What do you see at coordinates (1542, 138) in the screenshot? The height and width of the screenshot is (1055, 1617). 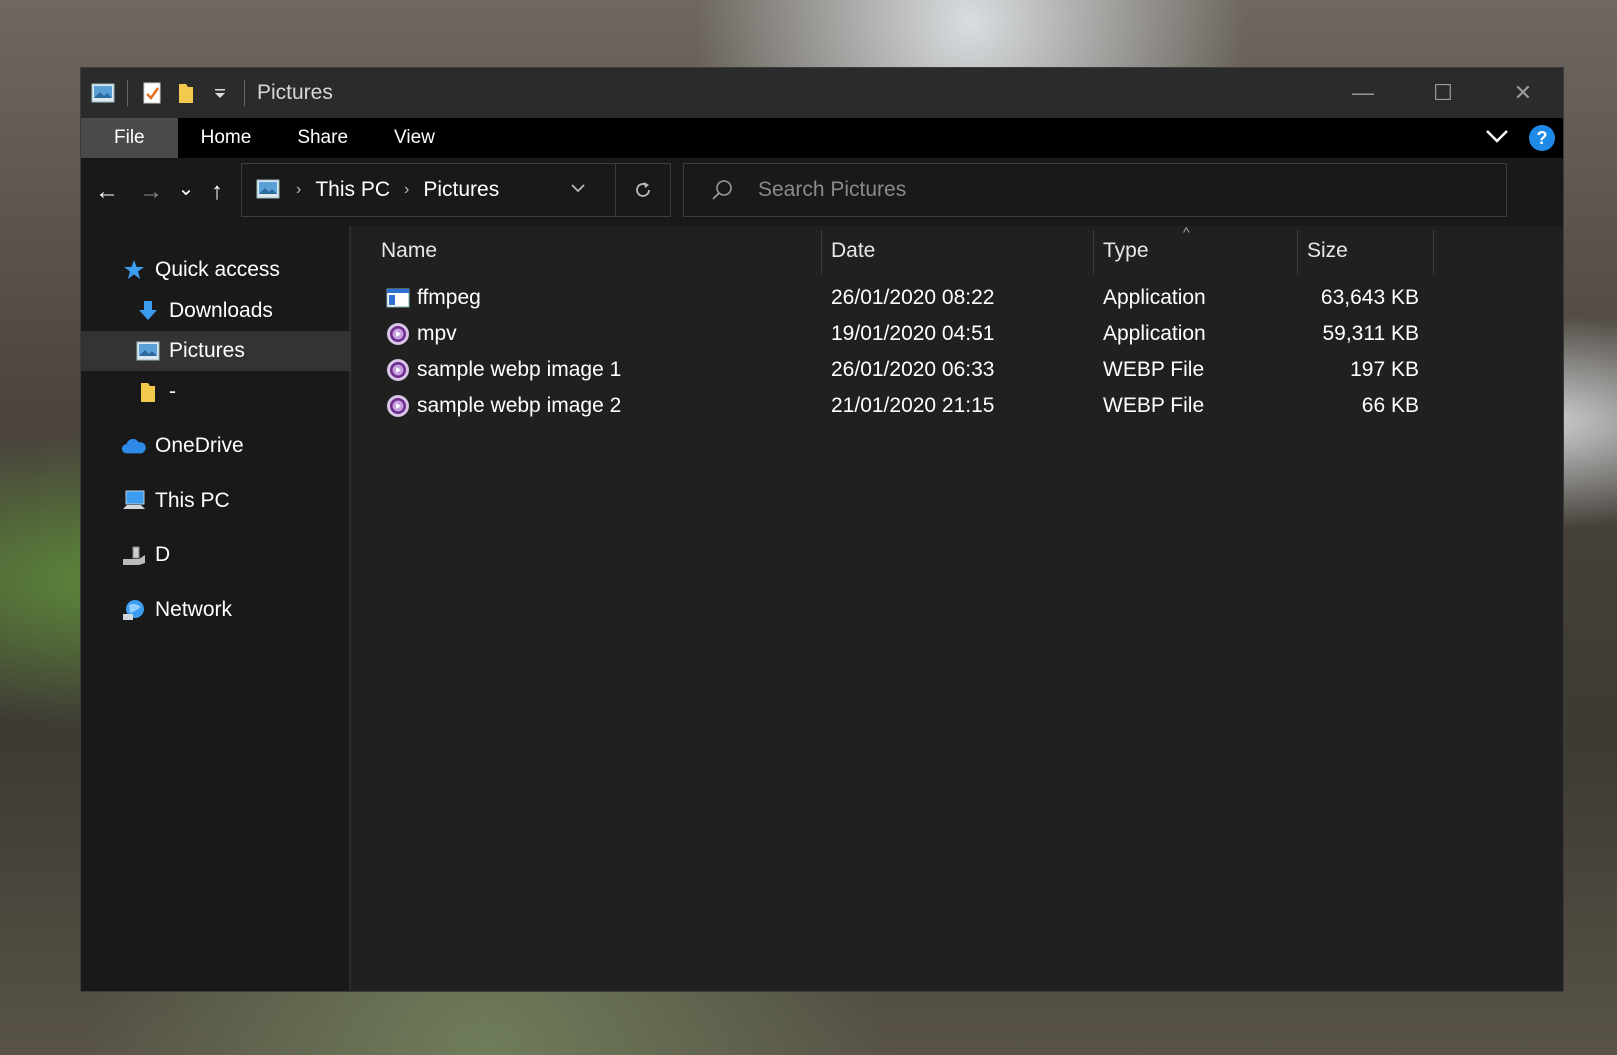 I see `help-button: ?` at bounding box center [1542, 138].